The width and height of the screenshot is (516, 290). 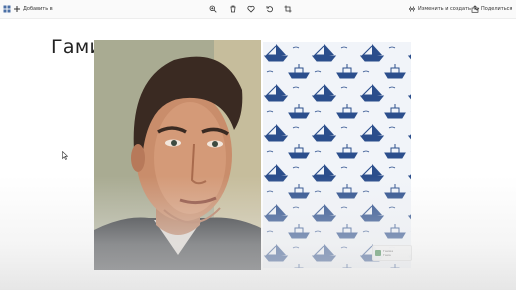 I want to click on edit-create-label: Изменить и создать, so click(x=444, y=8).